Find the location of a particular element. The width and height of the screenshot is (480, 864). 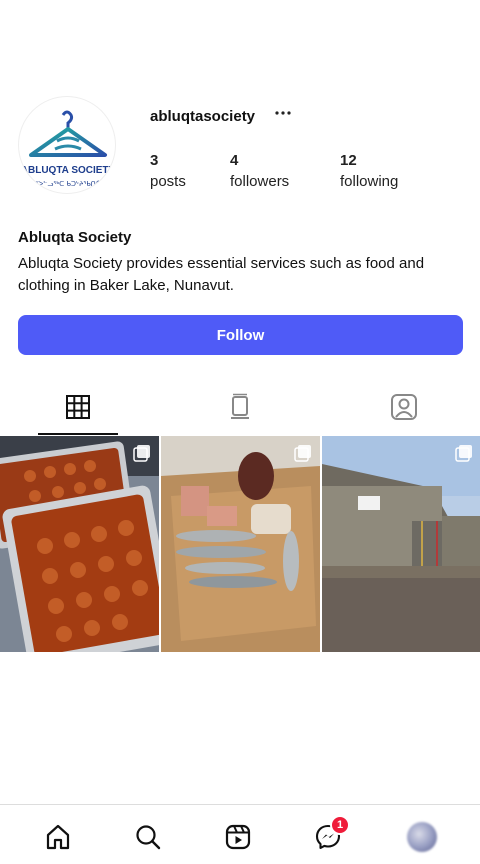

profile-avatar-logo: ABLUQTA SOCIETY ᐊᐳᓪᓗᖅᑕ ᑲᑐᔾᔨᖃᑎᒌᑦ is located at coordinates (67, 145).